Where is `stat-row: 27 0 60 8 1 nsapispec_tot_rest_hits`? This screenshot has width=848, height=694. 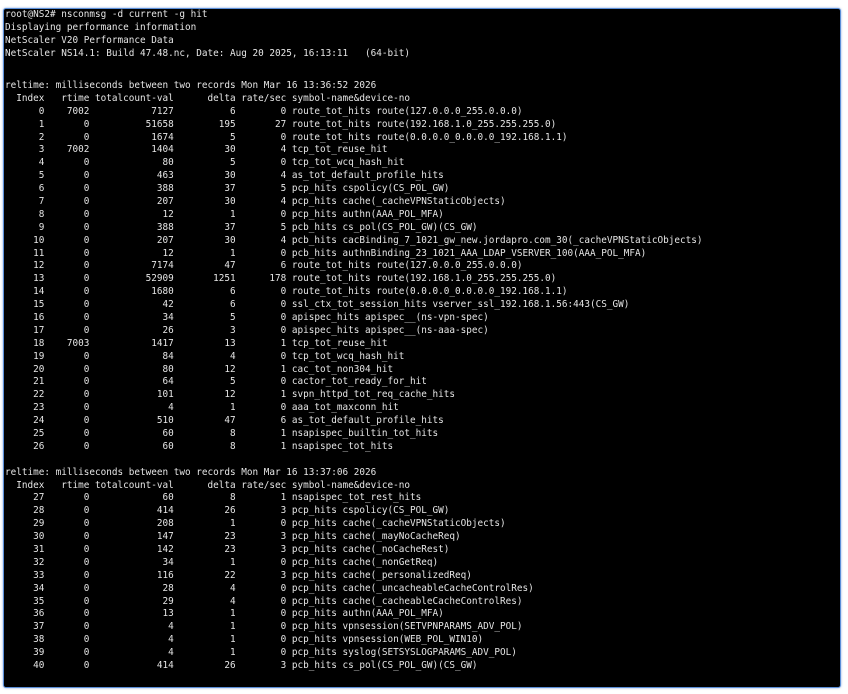
stat-row: 27 0 60 8 1 nsapispec_tot_rest_hits is located at coordinates (213, 498).